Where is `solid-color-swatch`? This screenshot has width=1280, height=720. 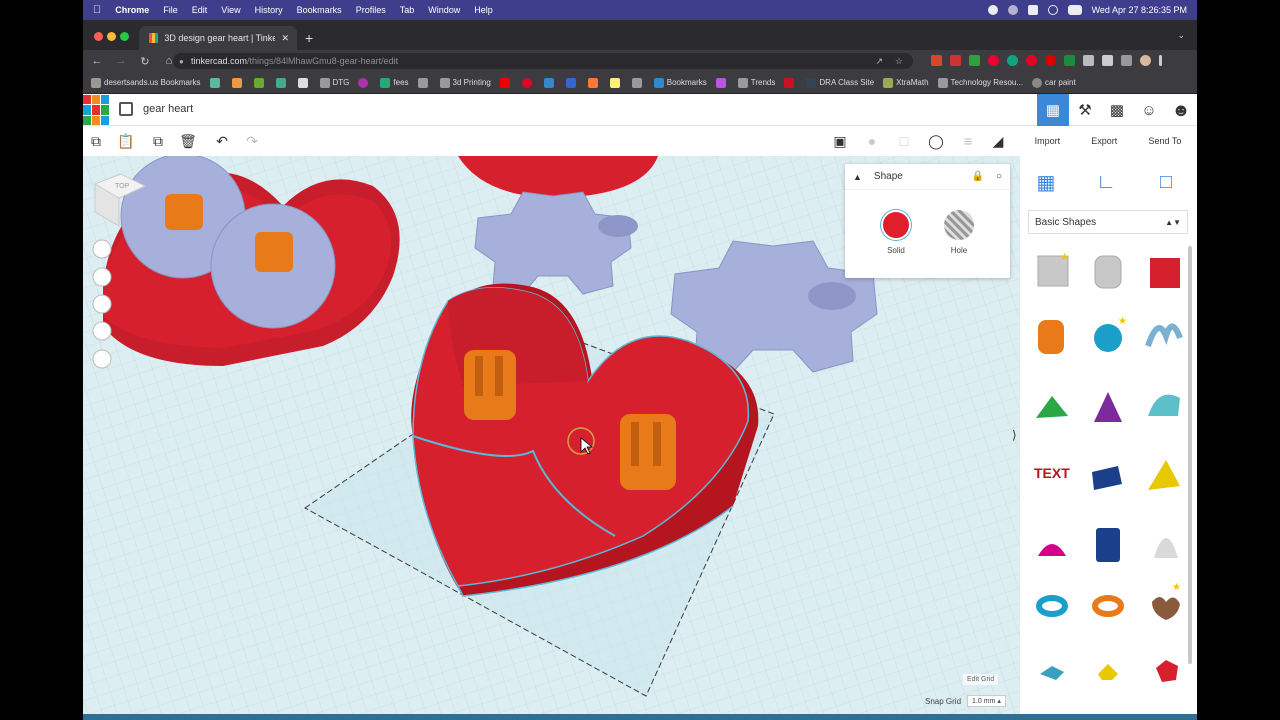 solid-color-swatch is located at coordinates (896, 225).